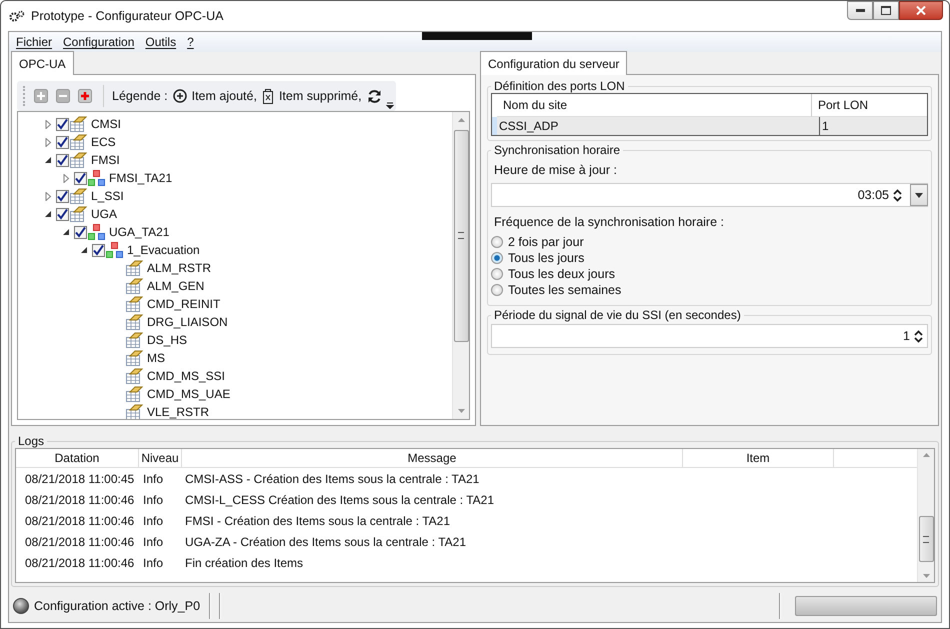 The width and height of the screenshot is (950, 629). Describe the element at coordinates (654, 105) in the screenshot. I see `column-header: Nom du site` at that location.